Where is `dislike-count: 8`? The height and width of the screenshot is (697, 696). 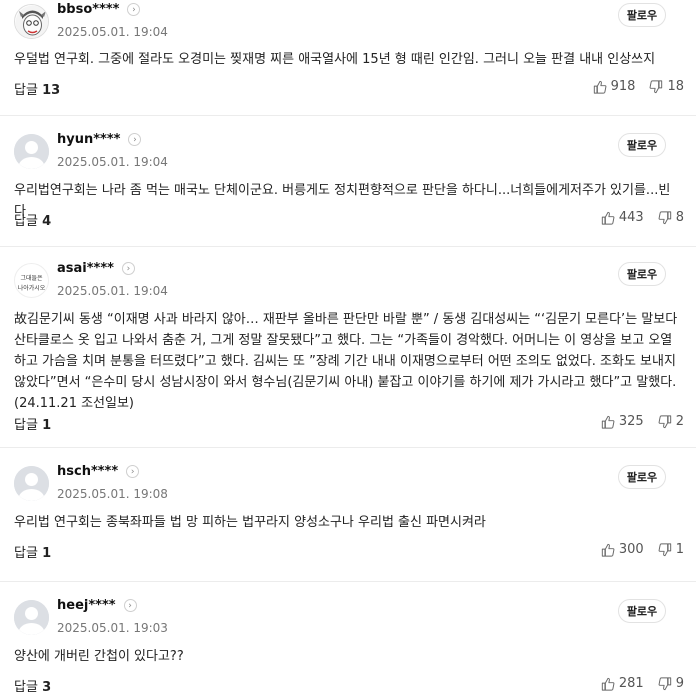
dislike-count: 8 is located at coordinates (679, 217).